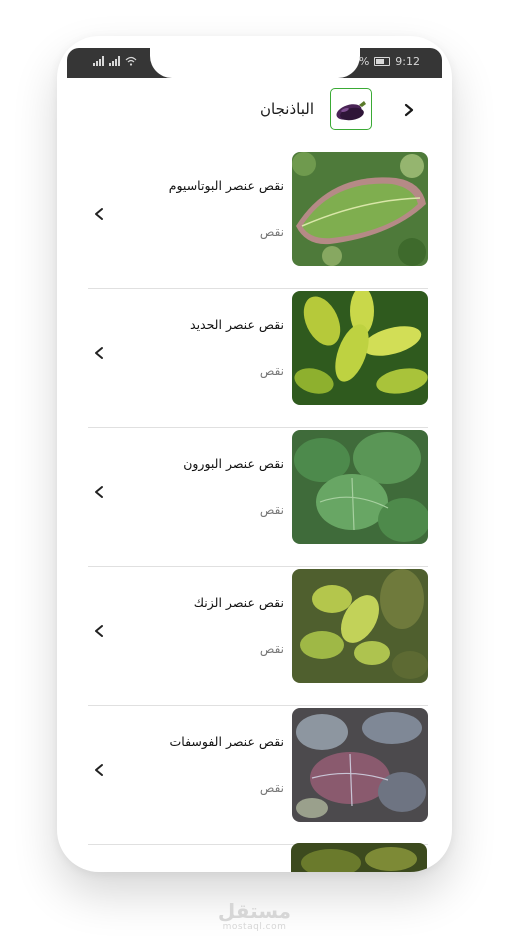 The image size is (509, 949). What do you see at coordinates (258, 358) in the screenshot?
I see `list-item: نقص عنصر الحديد نقص` at bounding box center [258, 358].